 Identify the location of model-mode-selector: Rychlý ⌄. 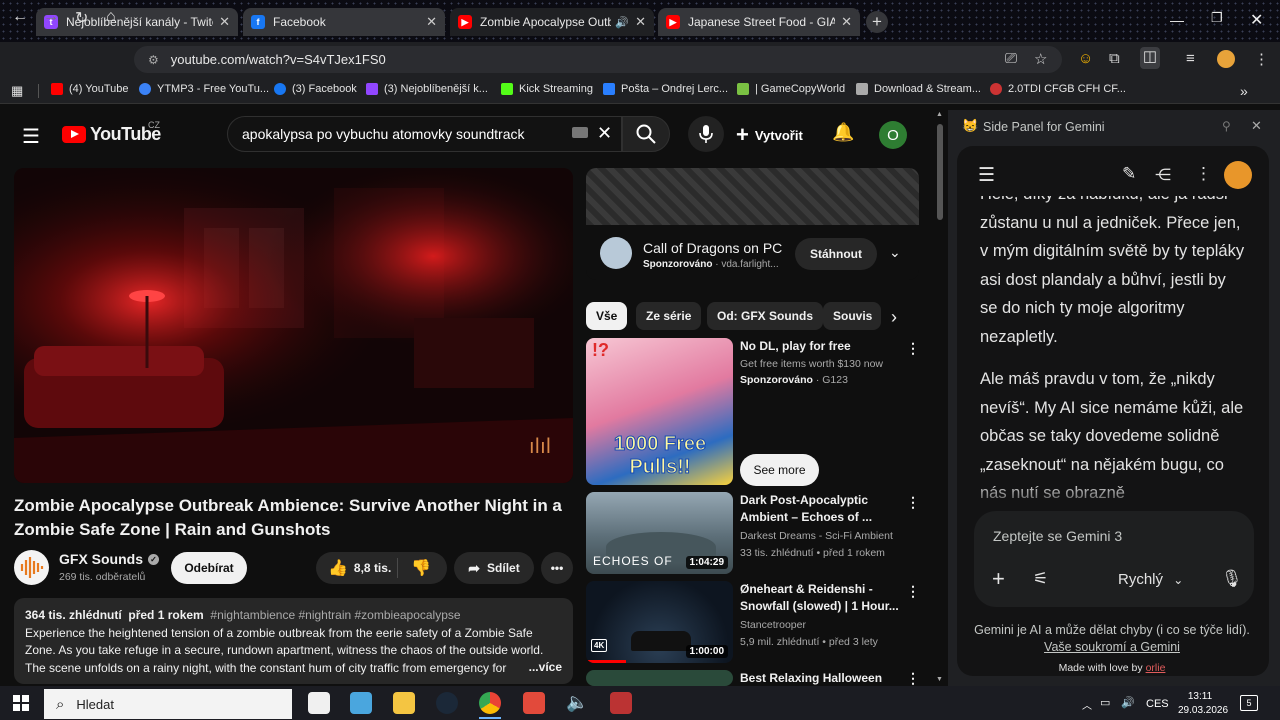
(1150, 579).